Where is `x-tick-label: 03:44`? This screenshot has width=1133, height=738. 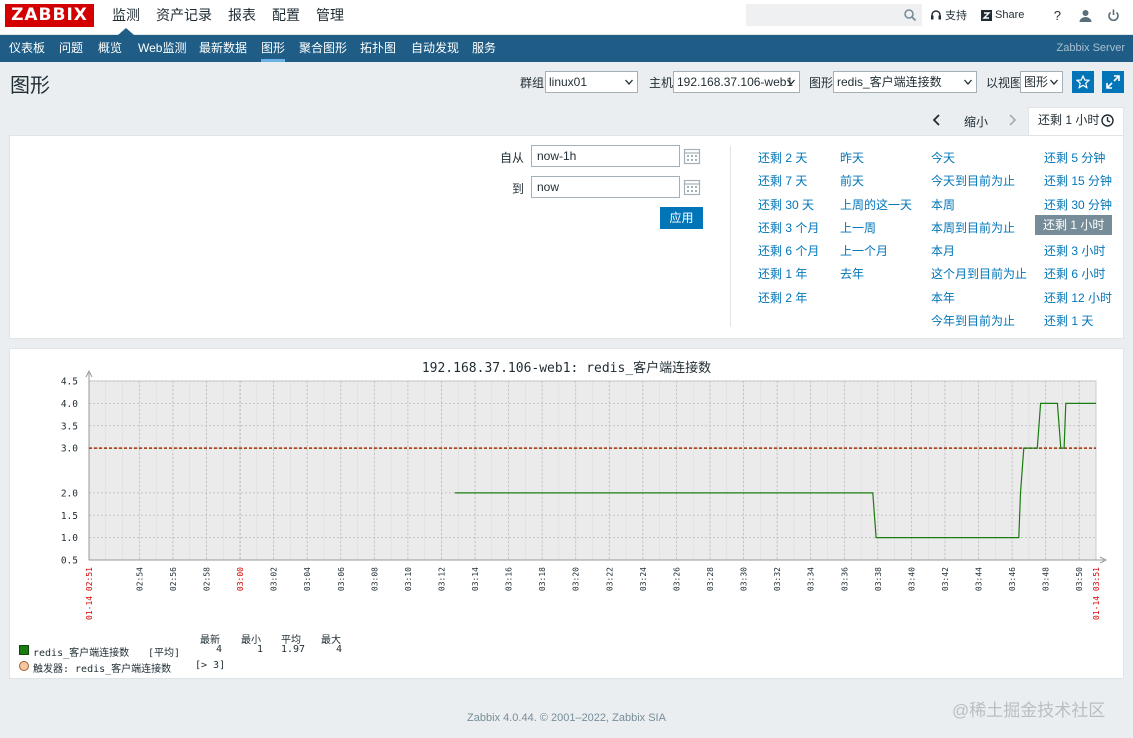
x-tick-label: 03:44 is located at coordinates (979, 579).